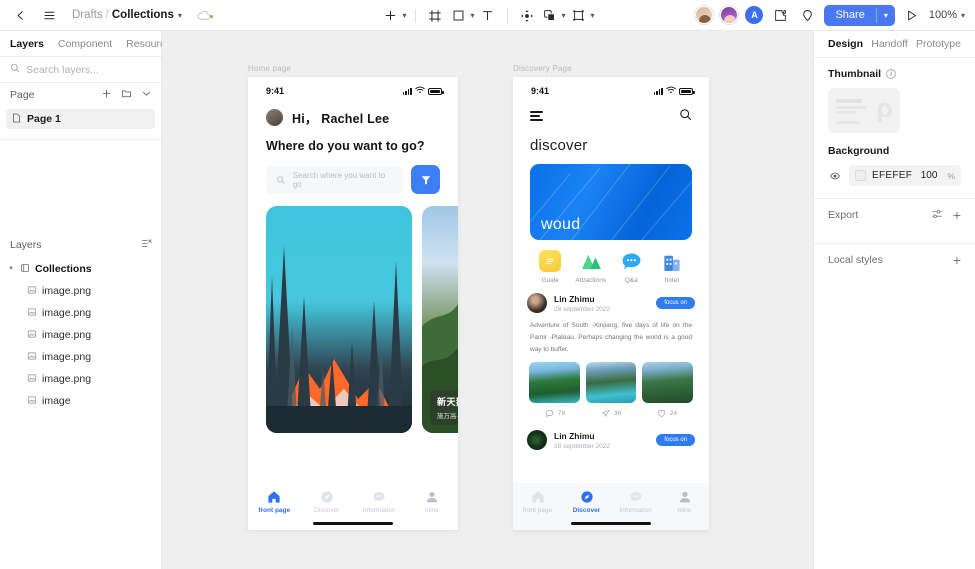  I want to click on color-swatch, so click(860, 175).